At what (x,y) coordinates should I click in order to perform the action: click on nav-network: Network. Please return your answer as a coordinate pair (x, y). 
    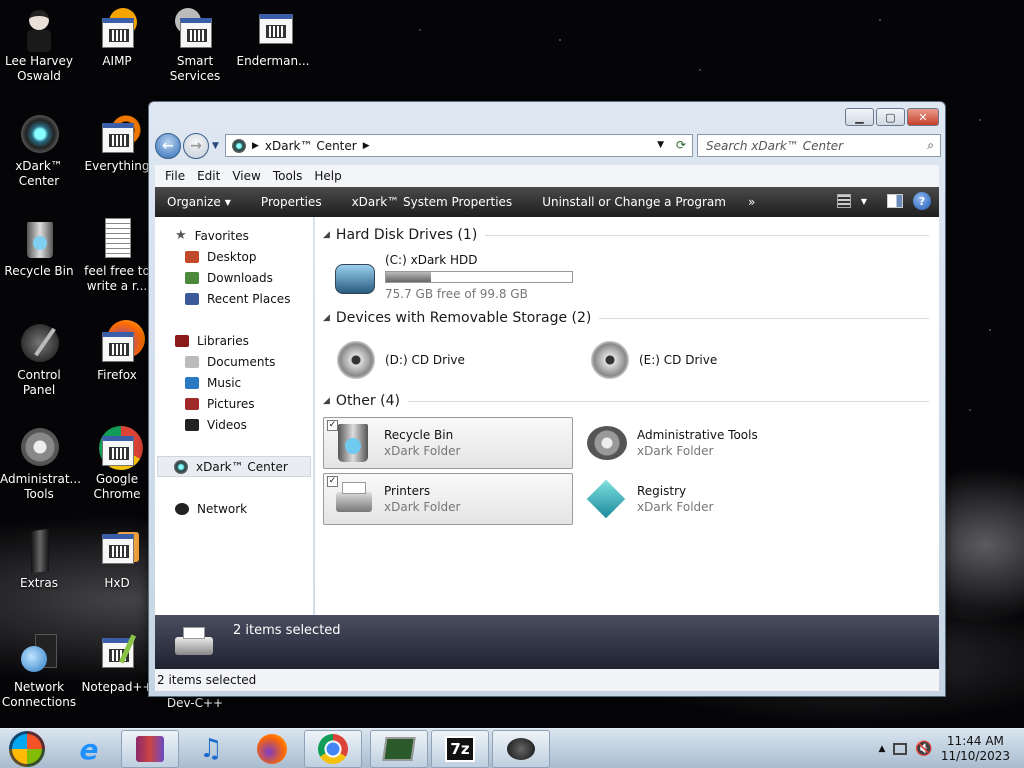
    Looking at the image, I should click on (234, 508).